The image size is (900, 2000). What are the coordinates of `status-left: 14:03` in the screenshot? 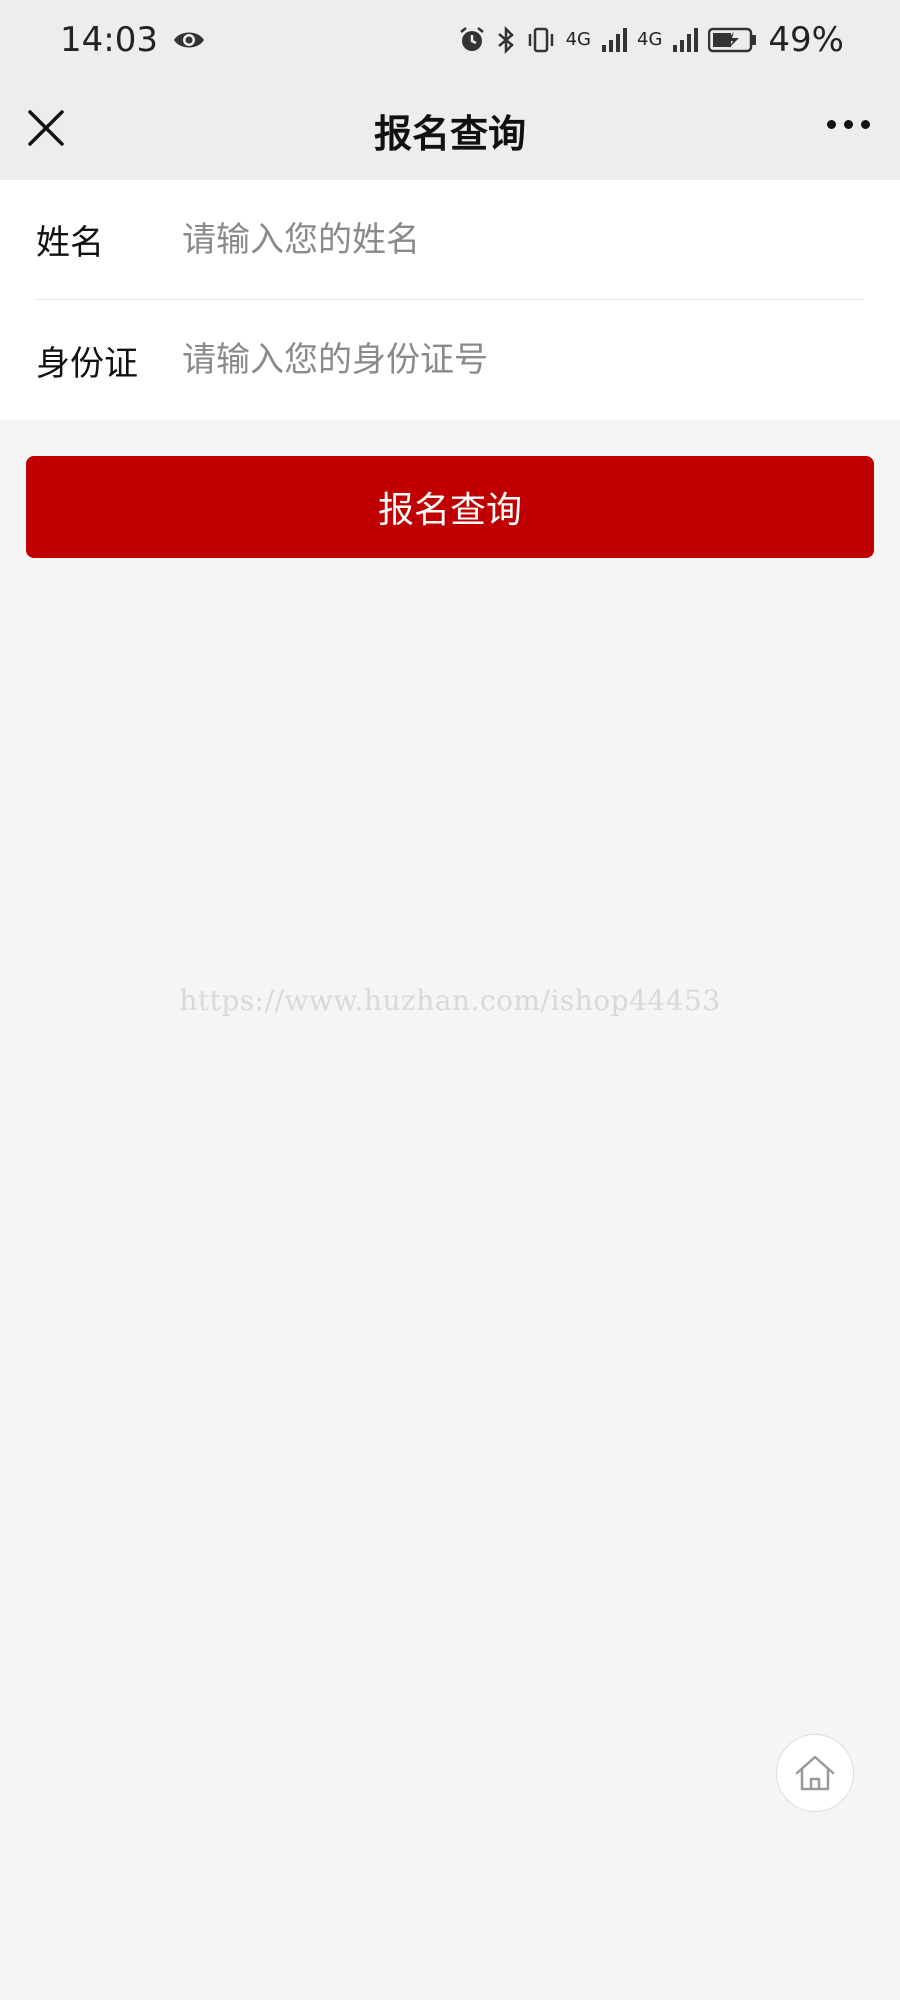 It's located at (133, 40).